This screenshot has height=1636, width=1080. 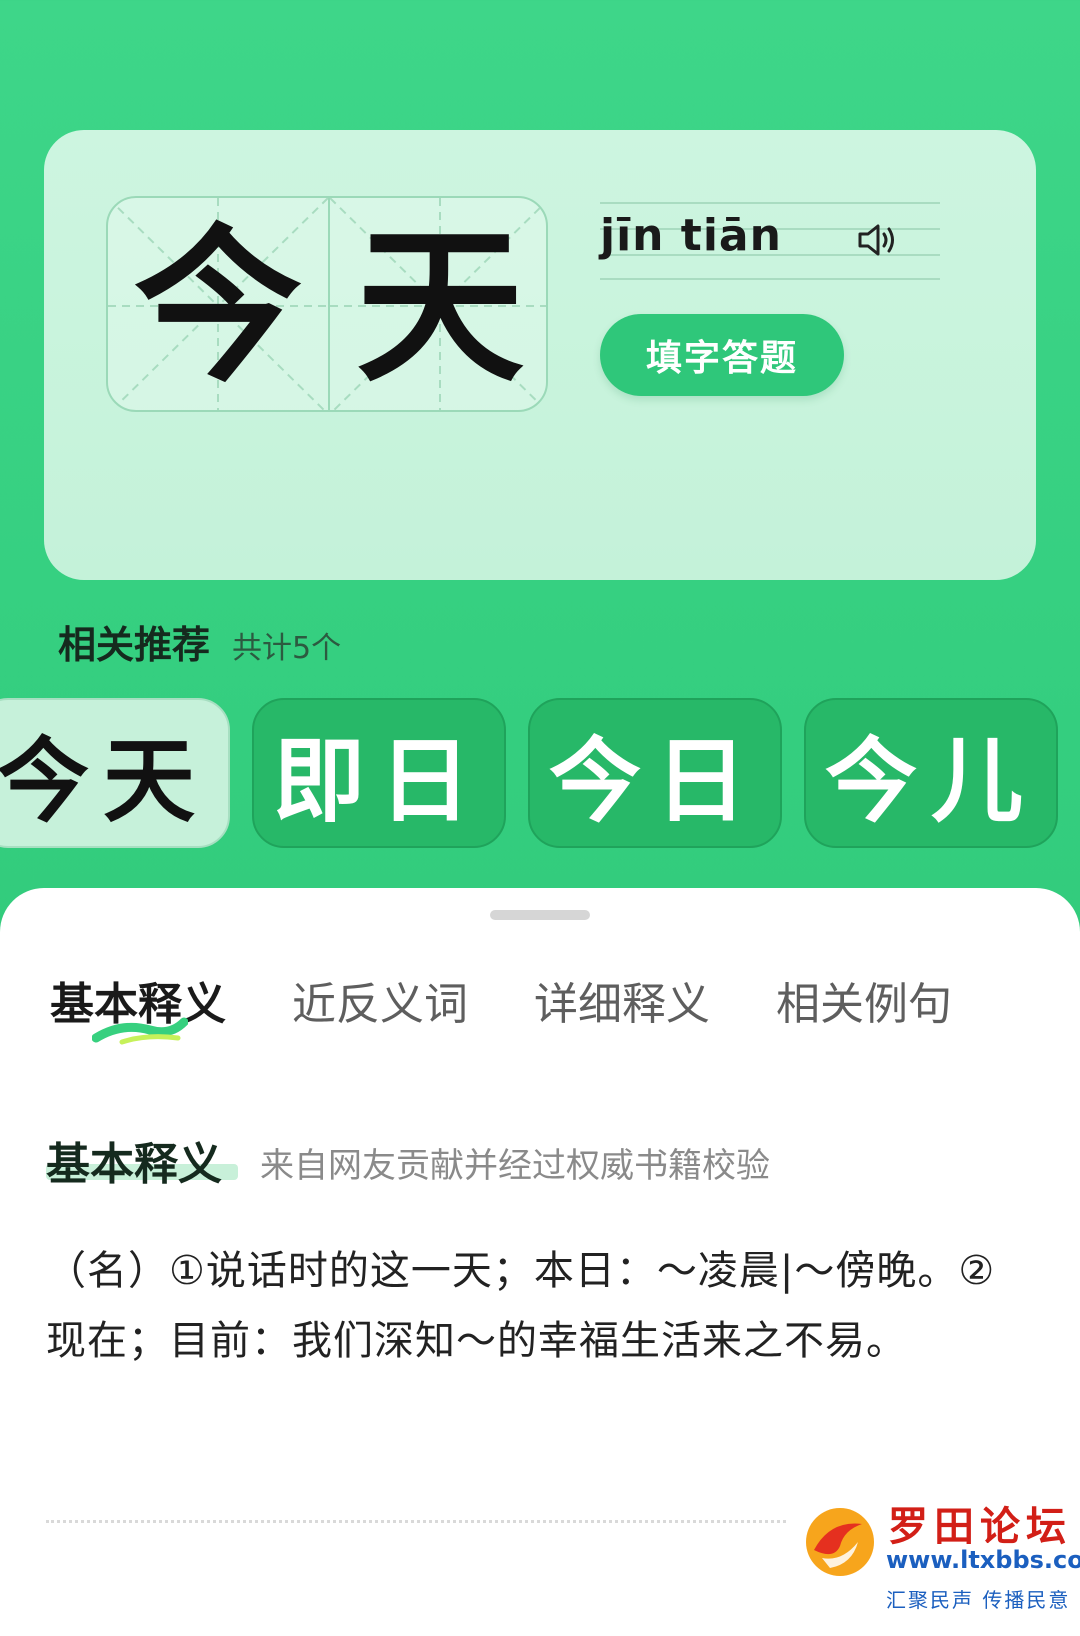 I want to click on related-item-active: 今天, so click(x=115, y=773).